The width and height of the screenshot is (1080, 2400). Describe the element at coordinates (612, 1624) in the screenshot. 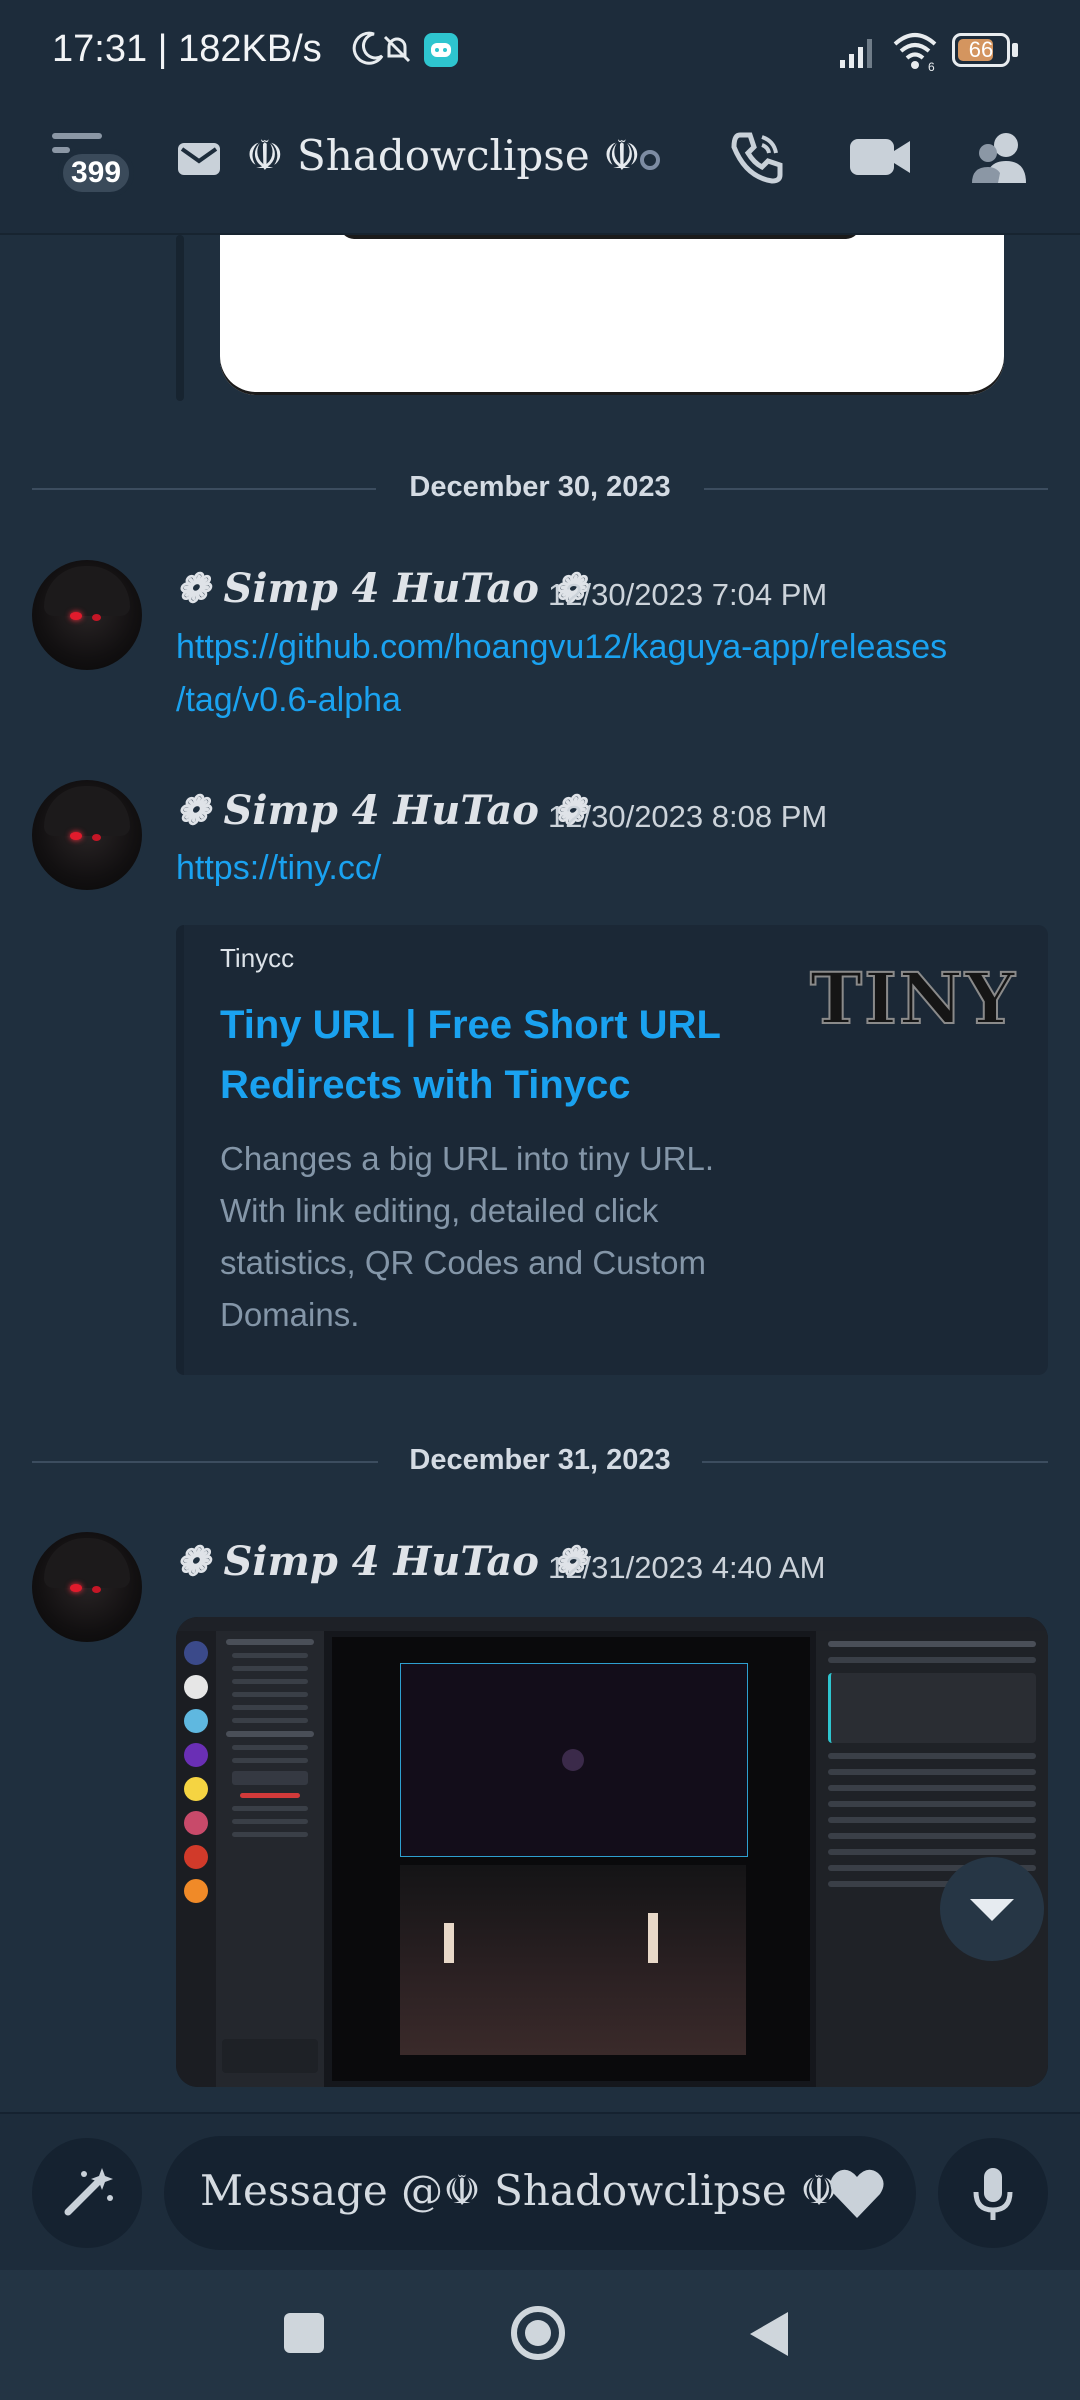

I see `screenshot-titlebar` at that location.